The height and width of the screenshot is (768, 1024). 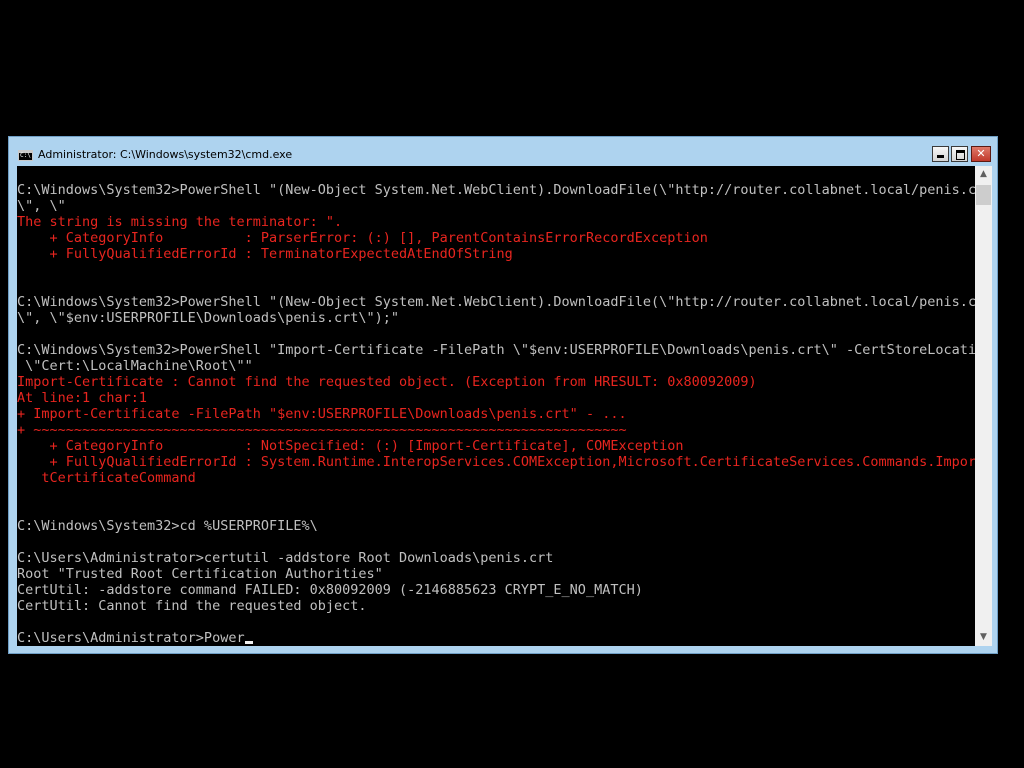 I want to click on text-cursor, so click(x=248, y=642).